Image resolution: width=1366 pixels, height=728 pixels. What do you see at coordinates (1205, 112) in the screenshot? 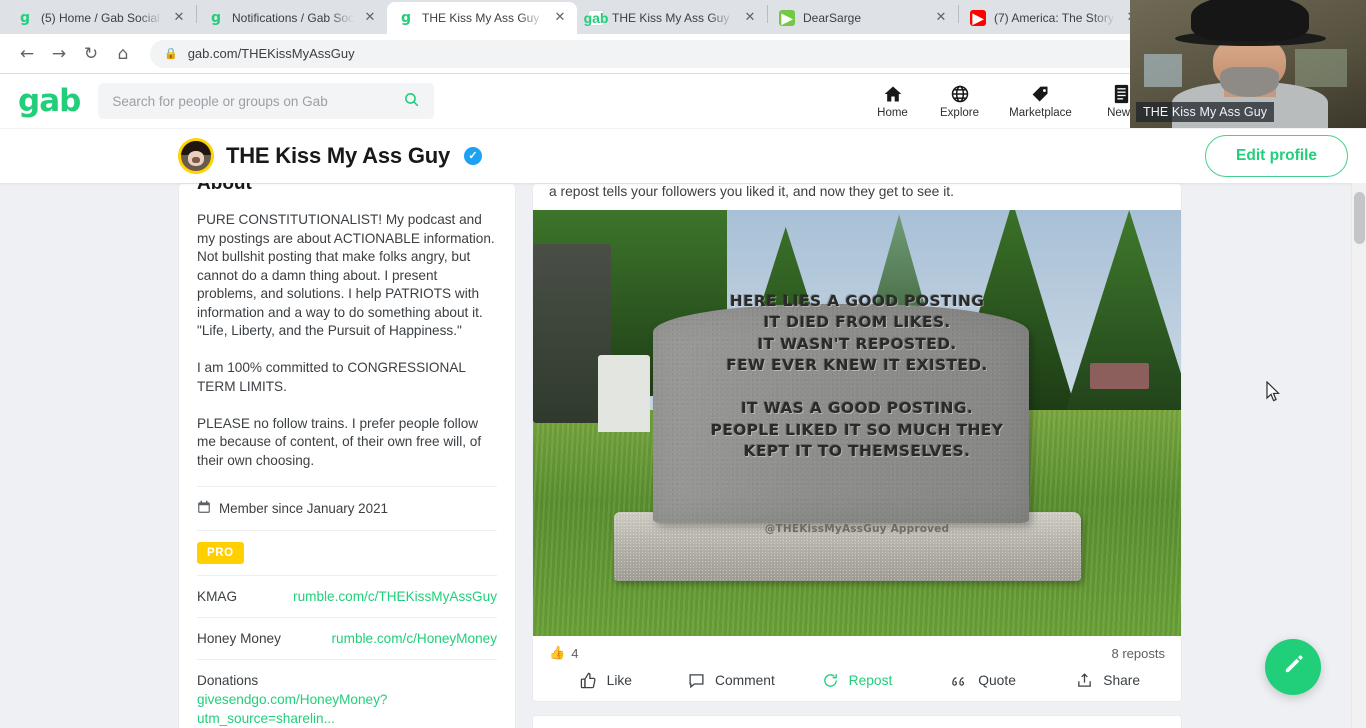
I see `webcam-name-label: THE Kiss My Ass Guy` at bounding box center [1205, 112].